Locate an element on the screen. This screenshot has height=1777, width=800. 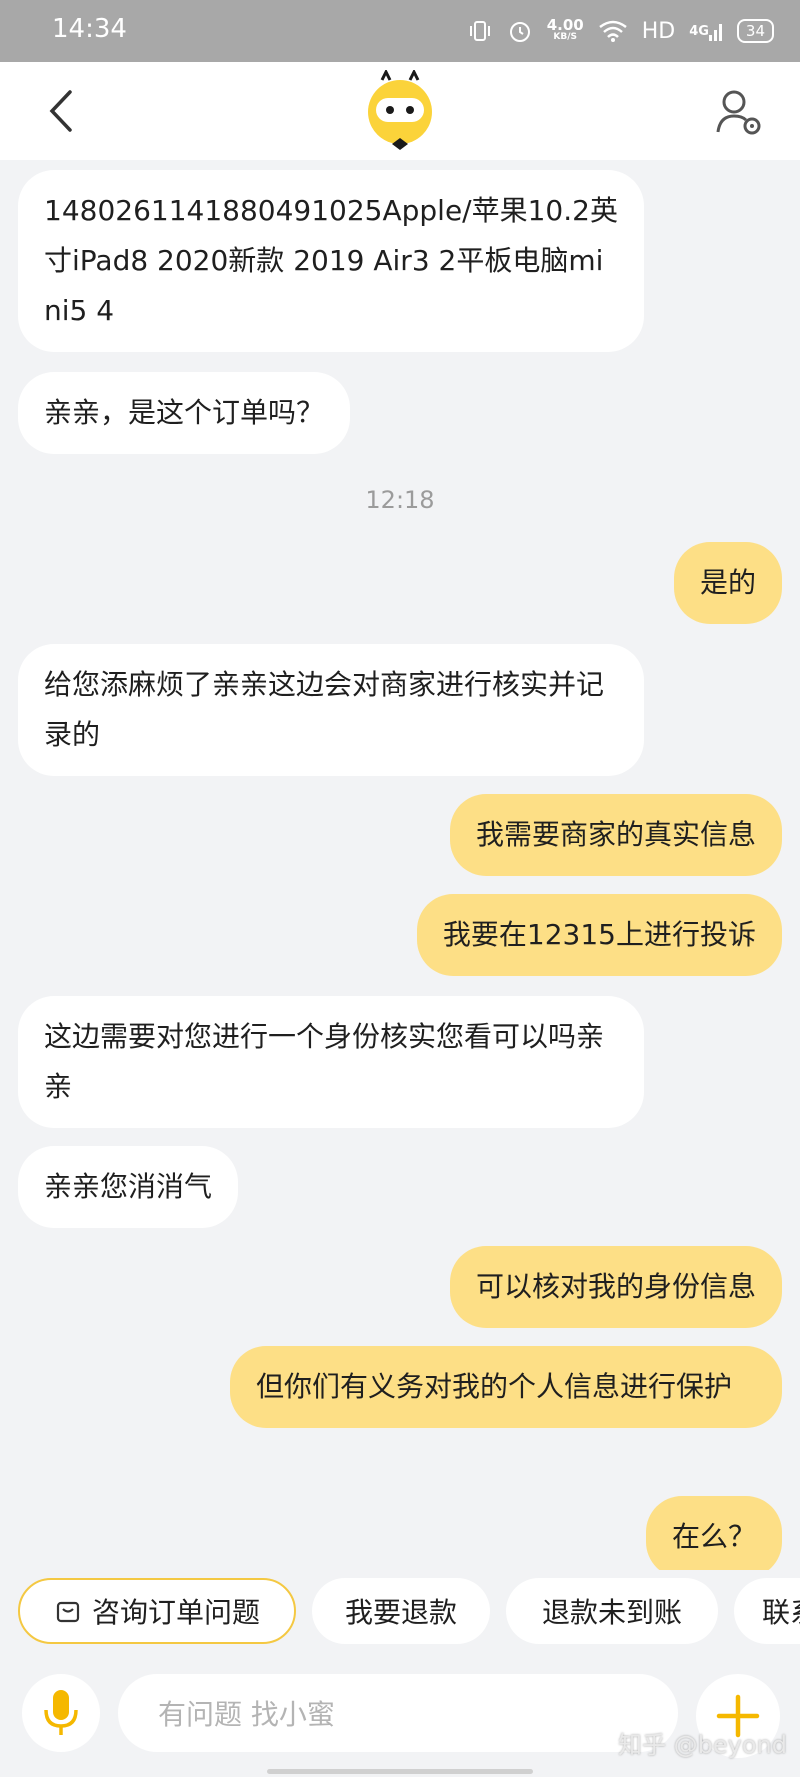
home-indicator is located at coordinates (400, 1771).